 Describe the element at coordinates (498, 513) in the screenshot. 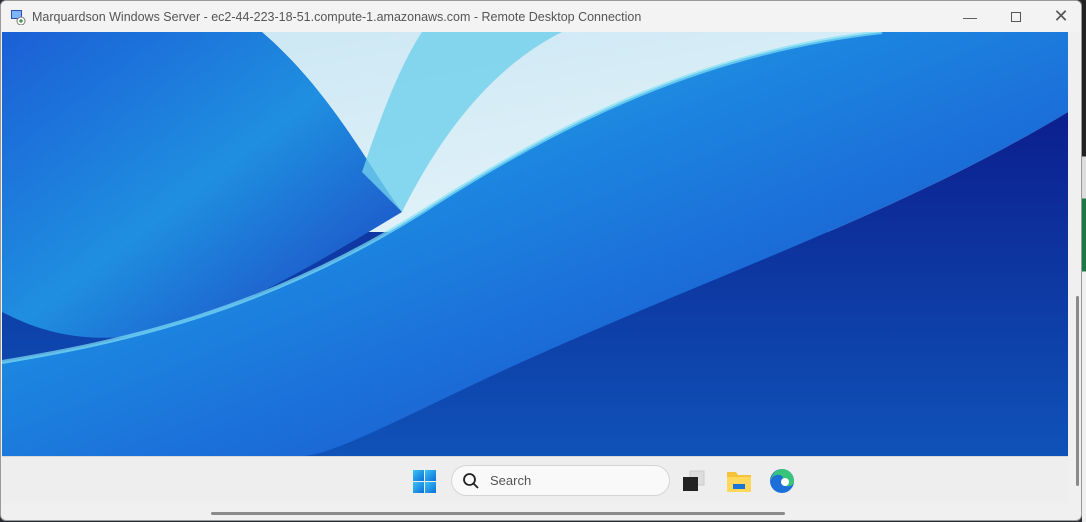

I see `horizontal-scrollbar-thumb` at that location.